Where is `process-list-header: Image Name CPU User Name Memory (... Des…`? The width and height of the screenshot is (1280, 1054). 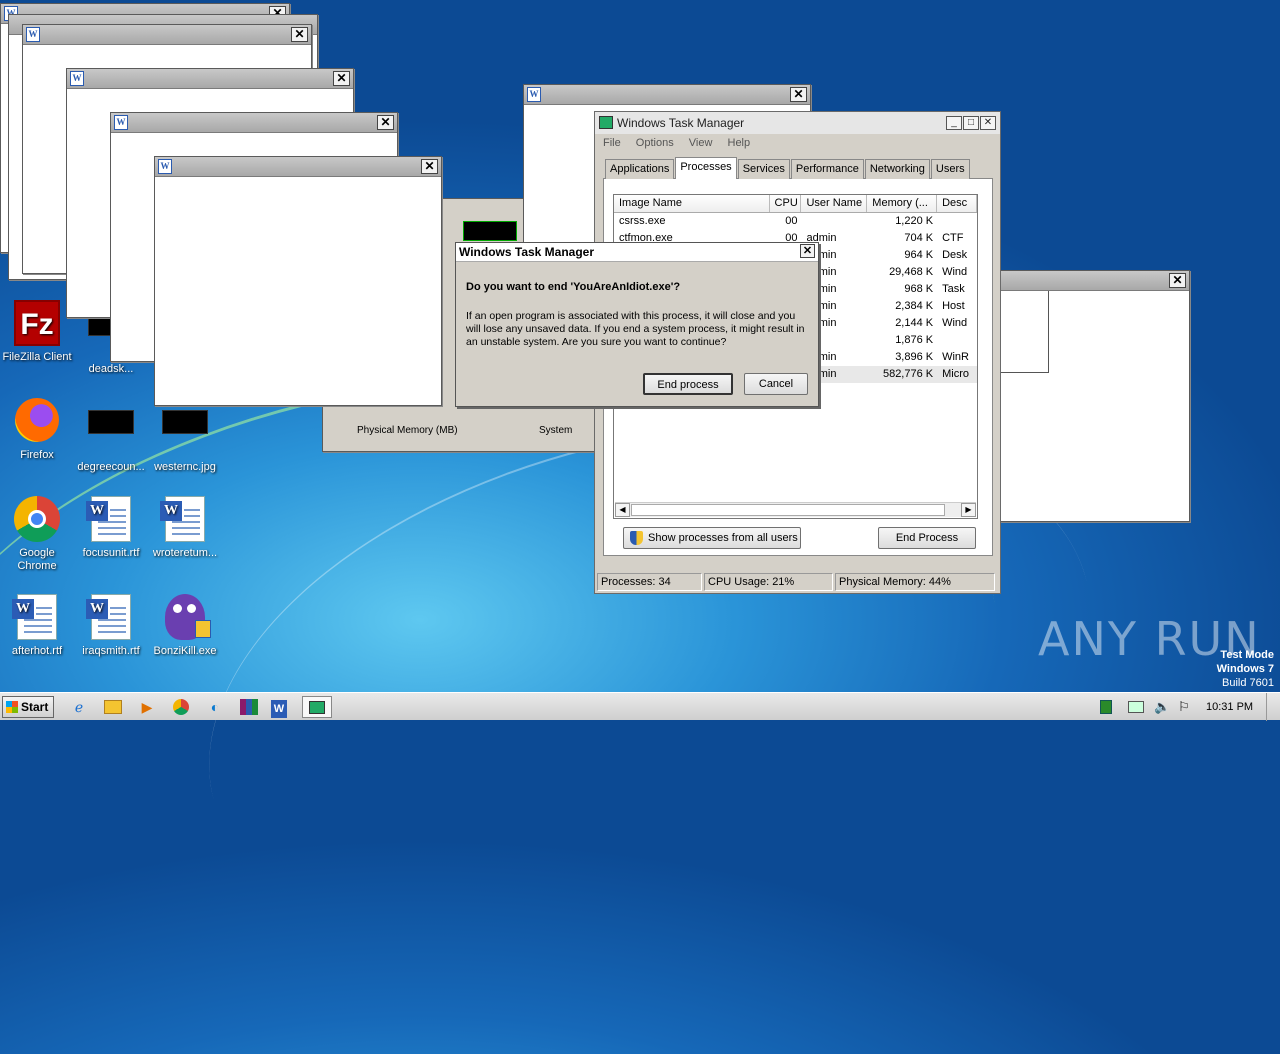 process-list-header: Image Name CPU User Name Memory (... Des… is located at coordinates (795, 204).